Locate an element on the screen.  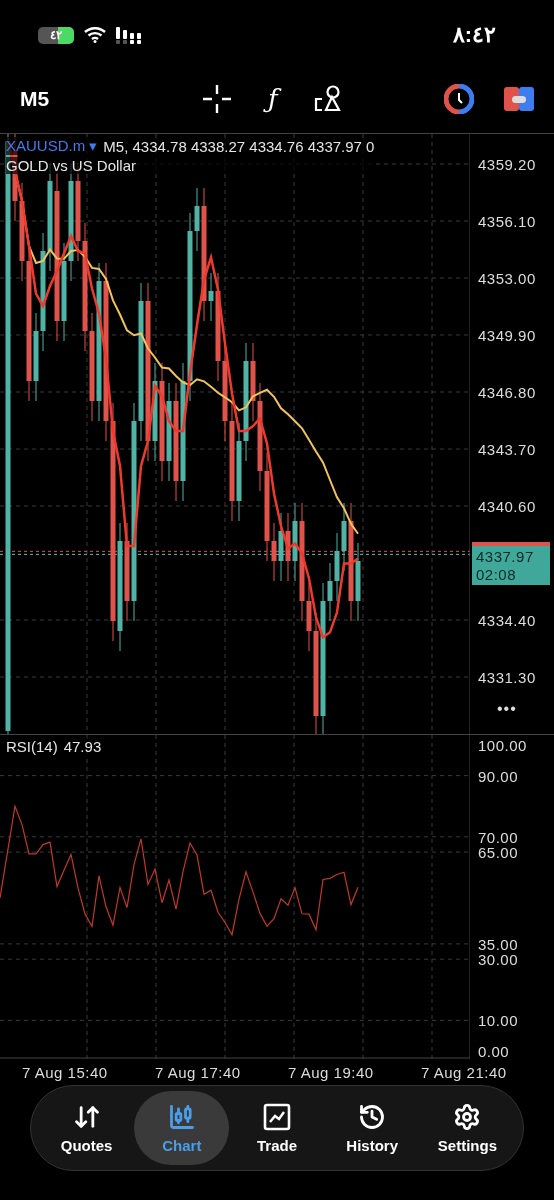
rsi-axis-label: 30.00 is located at coordinates (498, 959).